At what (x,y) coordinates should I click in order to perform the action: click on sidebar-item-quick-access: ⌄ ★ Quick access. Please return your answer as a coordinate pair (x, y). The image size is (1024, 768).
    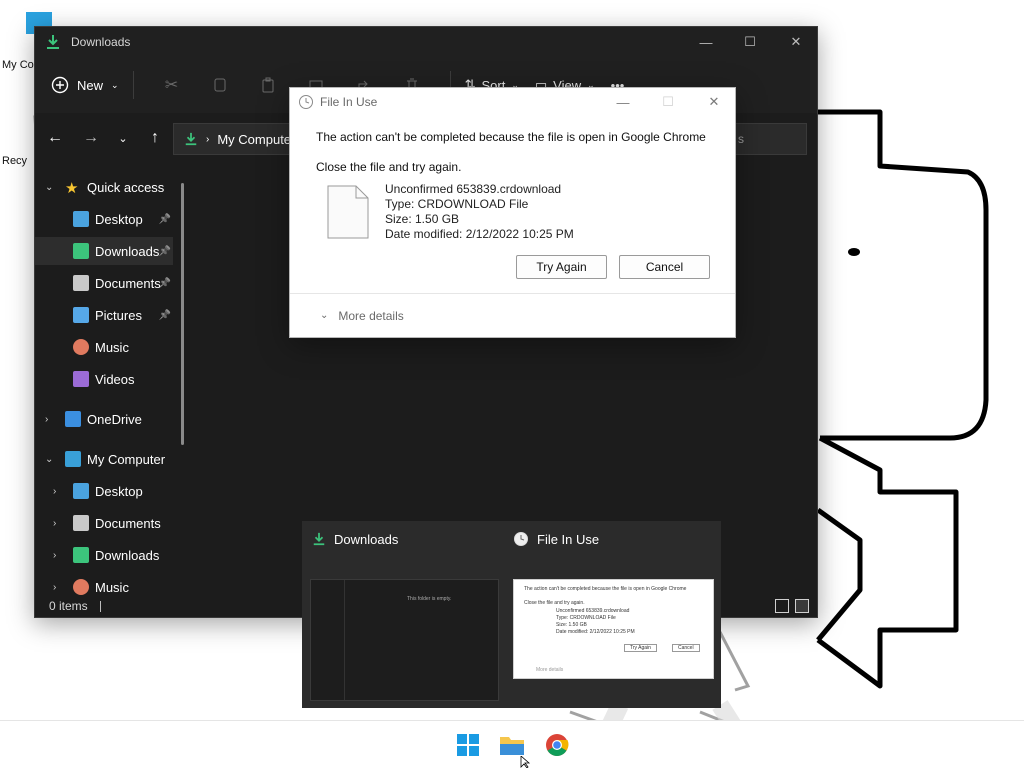
    Looking at the image, I should click on (104, 187).